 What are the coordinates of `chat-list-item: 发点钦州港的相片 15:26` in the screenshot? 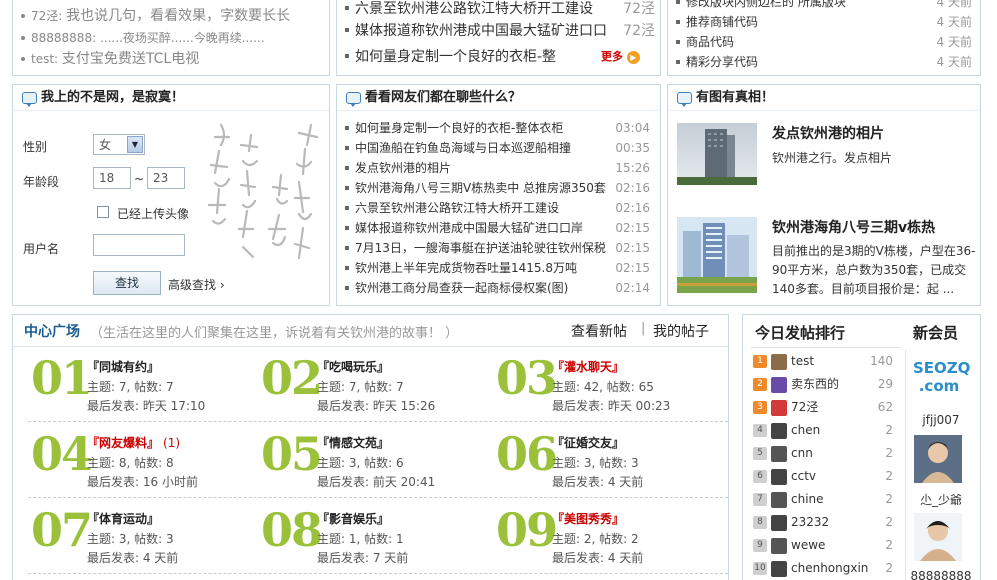 It's located at (497, 168).